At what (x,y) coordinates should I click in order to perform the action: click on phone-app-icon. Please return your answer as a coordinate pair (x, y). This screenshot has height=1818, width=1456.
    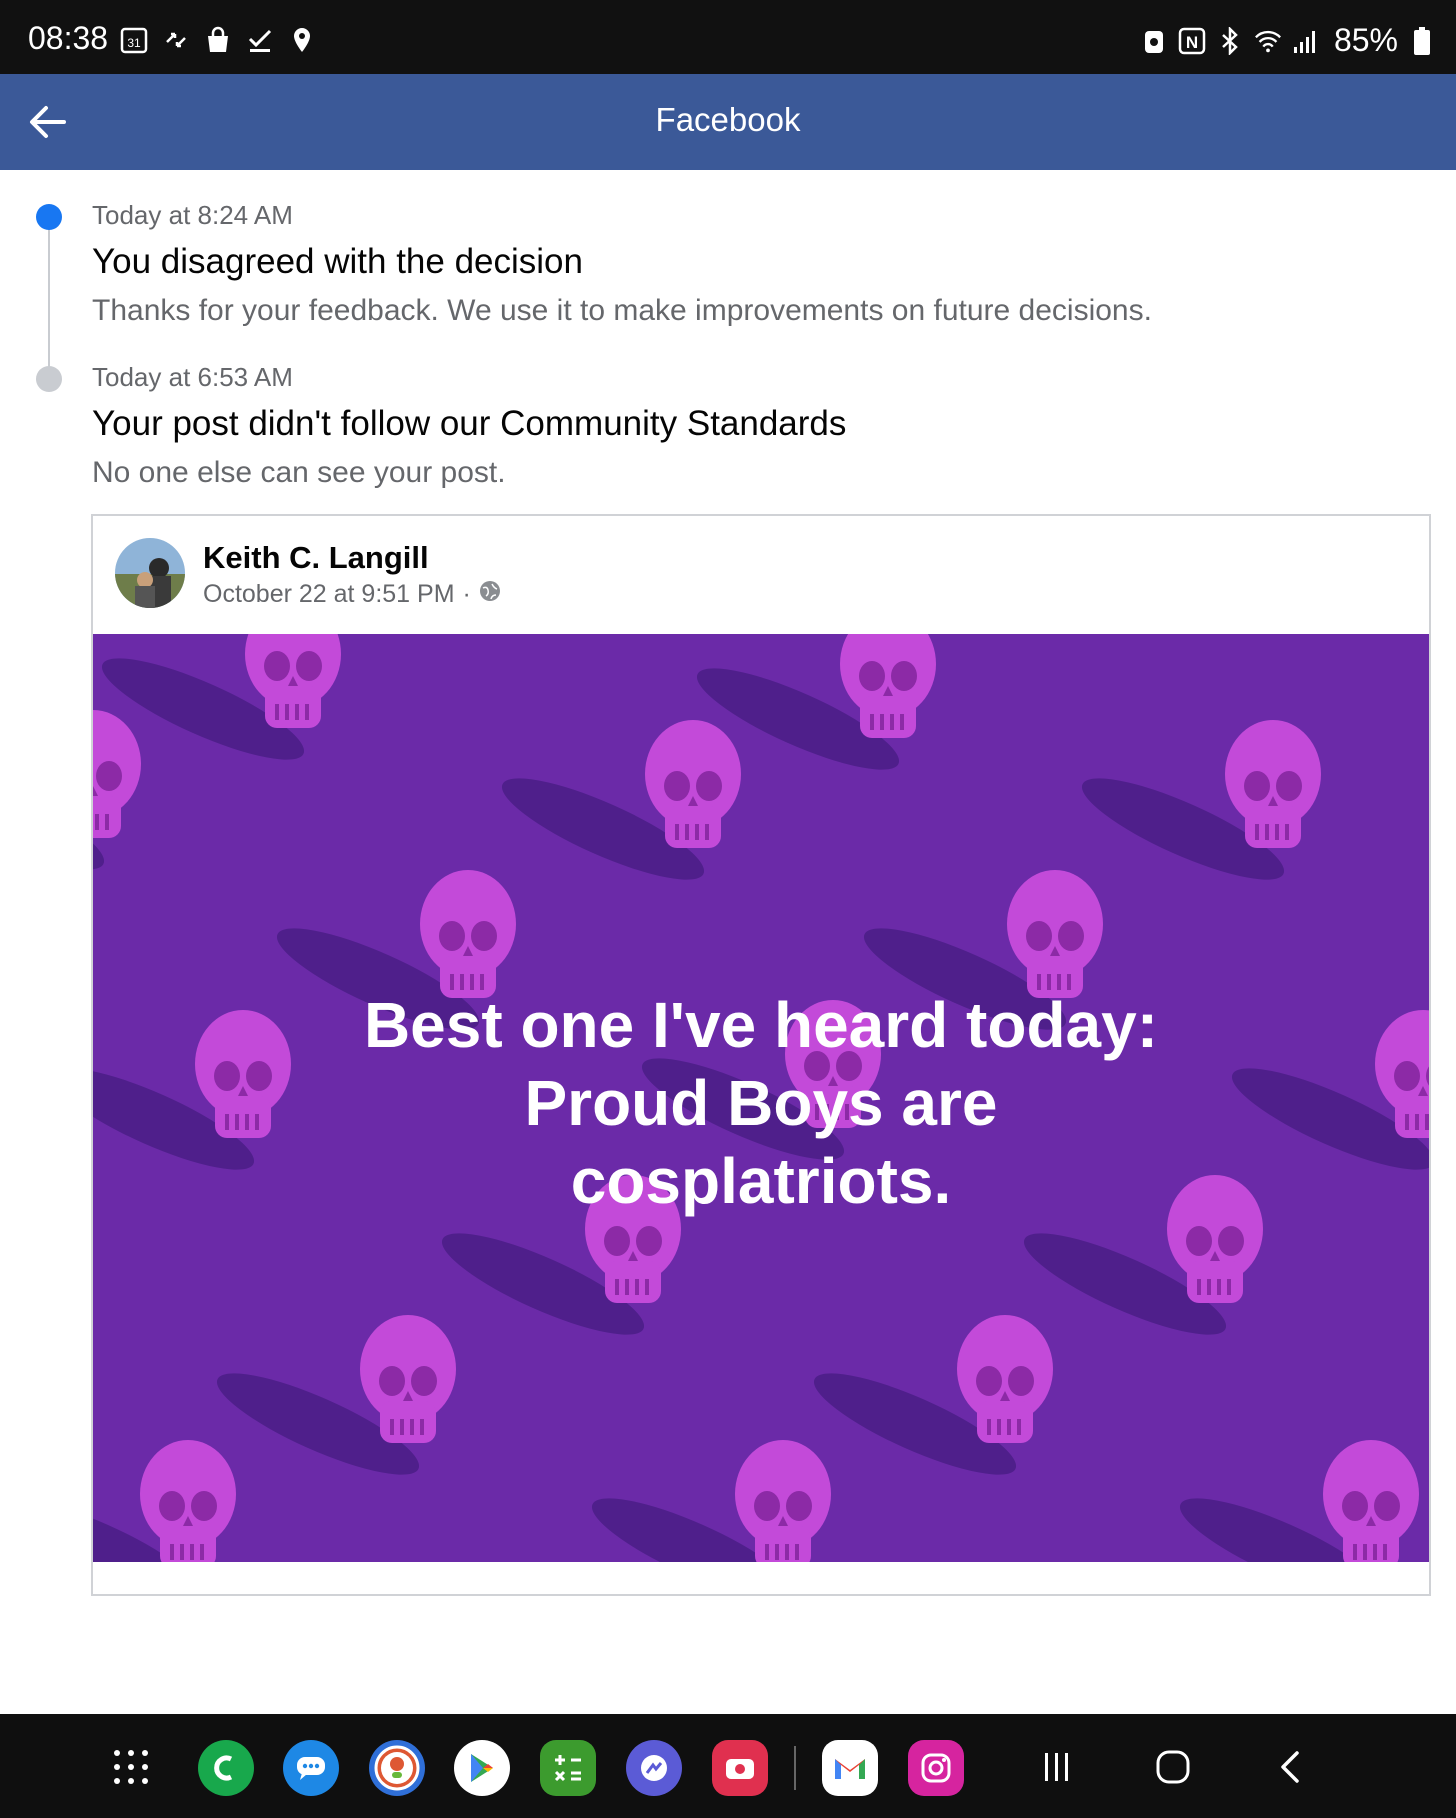
    Looking at the image, I should click on (226, 1768).